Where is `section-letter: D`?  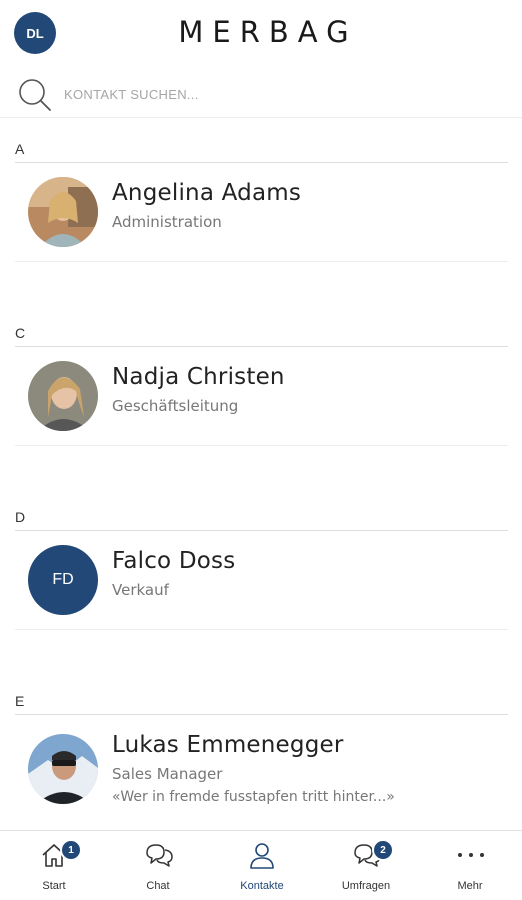 section-letter: D is located at coordinates (20, 517).